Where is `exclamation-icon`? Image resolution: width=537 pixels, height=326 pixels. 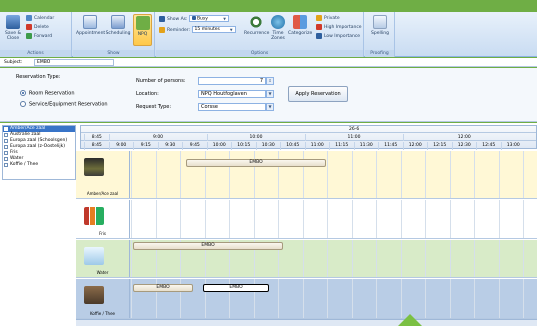 exclamation-icon is located at coordinates (319, 26).